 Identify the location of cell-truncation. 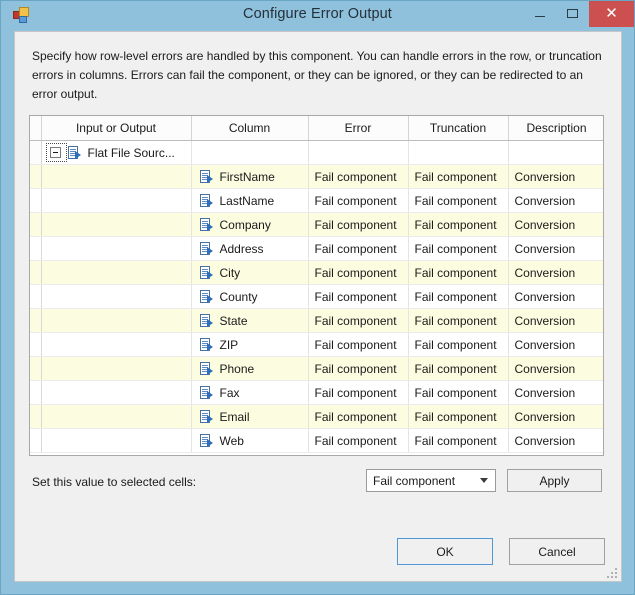
(458, 152).